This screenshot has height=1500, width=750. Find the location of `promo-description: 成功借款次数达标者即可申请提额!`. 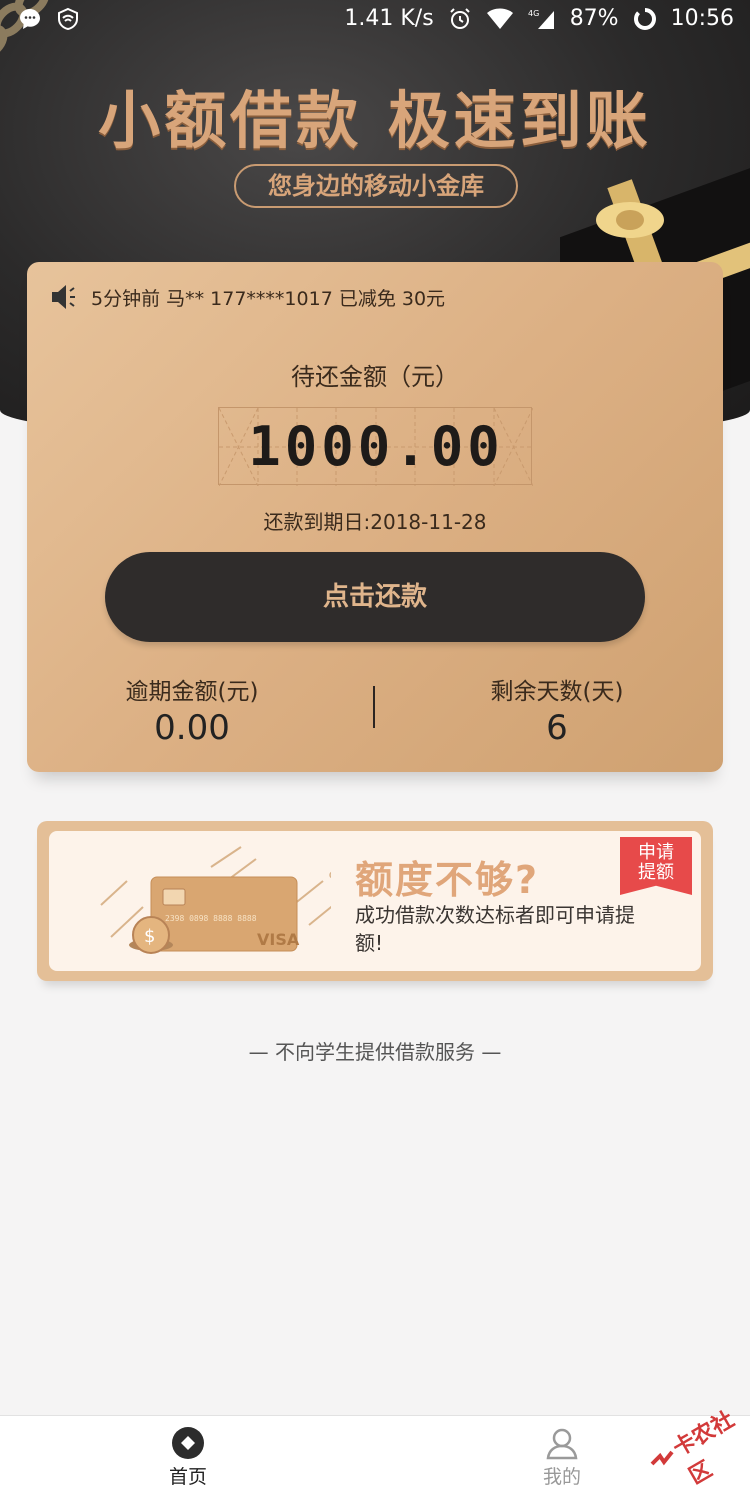

promo-description: 成功借款次数达标者即可申请提额! is located at coordinates (495, 929).